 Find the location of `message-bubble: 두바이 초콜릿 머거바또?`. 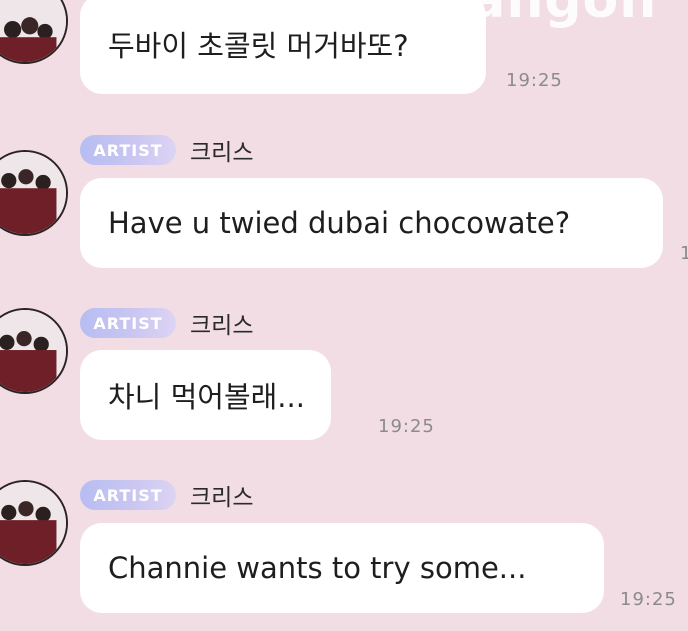

message-bubble: 두바이 초콜릿 머거바또? is located at coordinates (283, 47).